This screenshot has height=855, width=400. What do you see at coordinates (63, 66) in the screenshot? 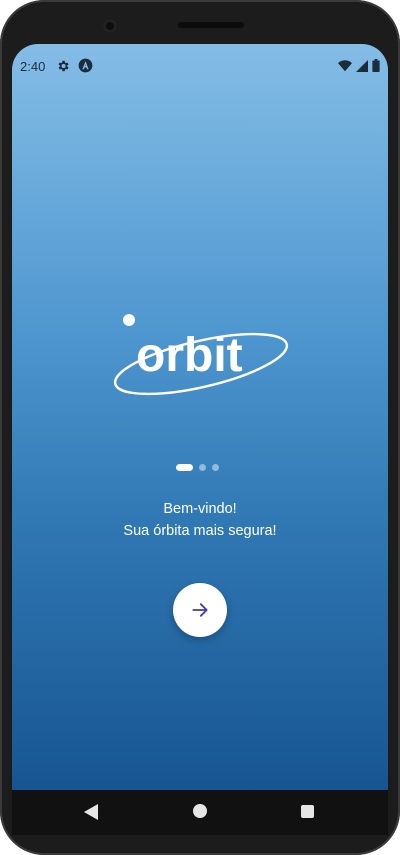
I see `gear-icon` at bounding box center [63, 66].